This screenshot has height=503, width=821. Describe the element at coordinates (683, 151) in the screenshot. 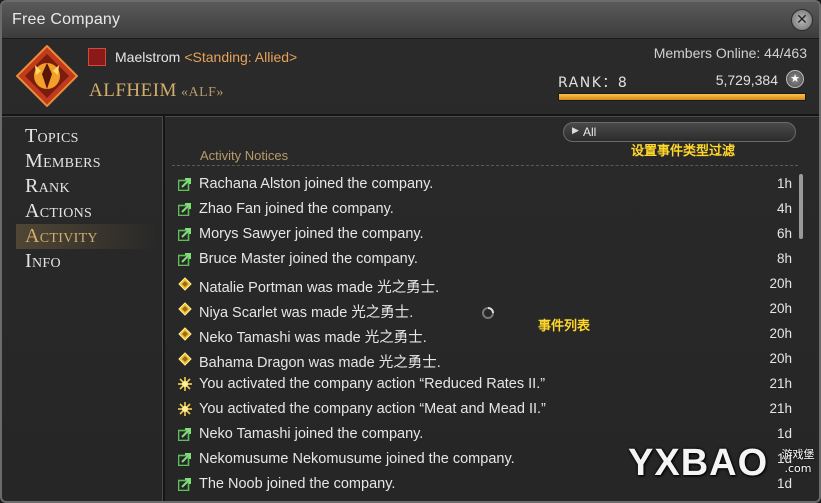

I see `filter-annotation: 设置事件类型过滤` at that location.